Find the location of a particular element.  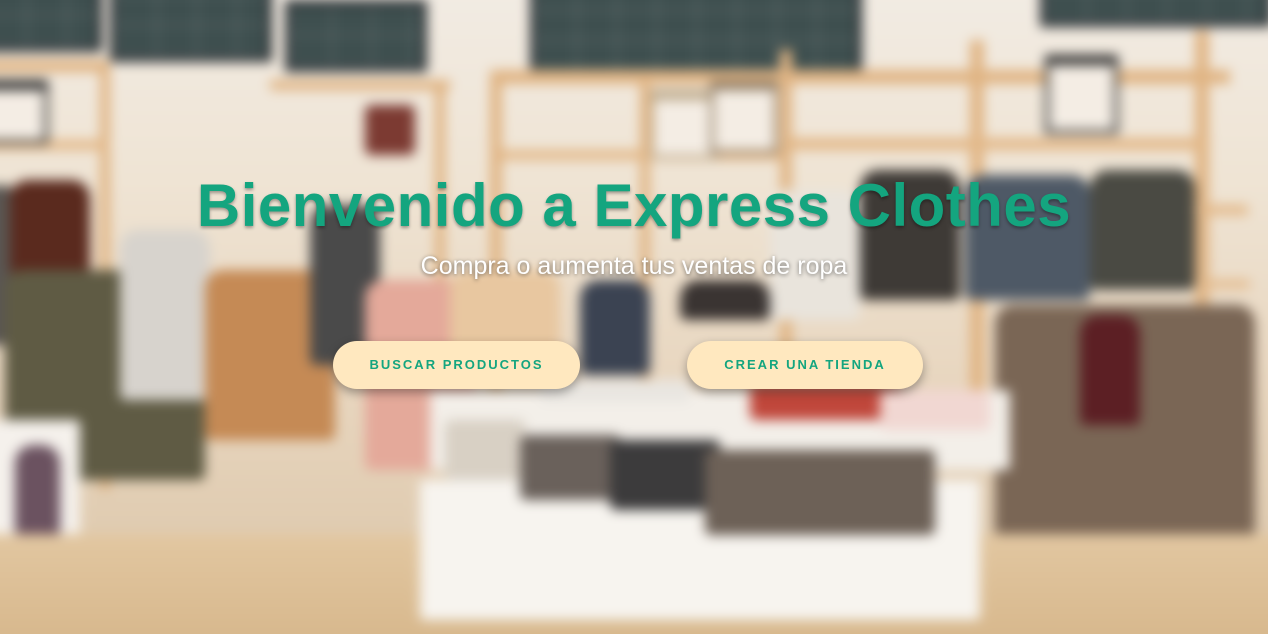

hero-title: Bienvenido a Express Clothes is located at coordinates (634, 205).